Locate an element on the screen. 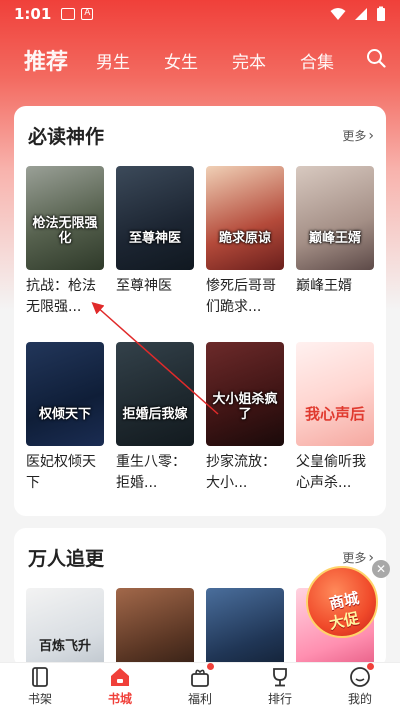 The width and height of the screenshot is (400, 710). status-icons is located at coordinates (358, 14).